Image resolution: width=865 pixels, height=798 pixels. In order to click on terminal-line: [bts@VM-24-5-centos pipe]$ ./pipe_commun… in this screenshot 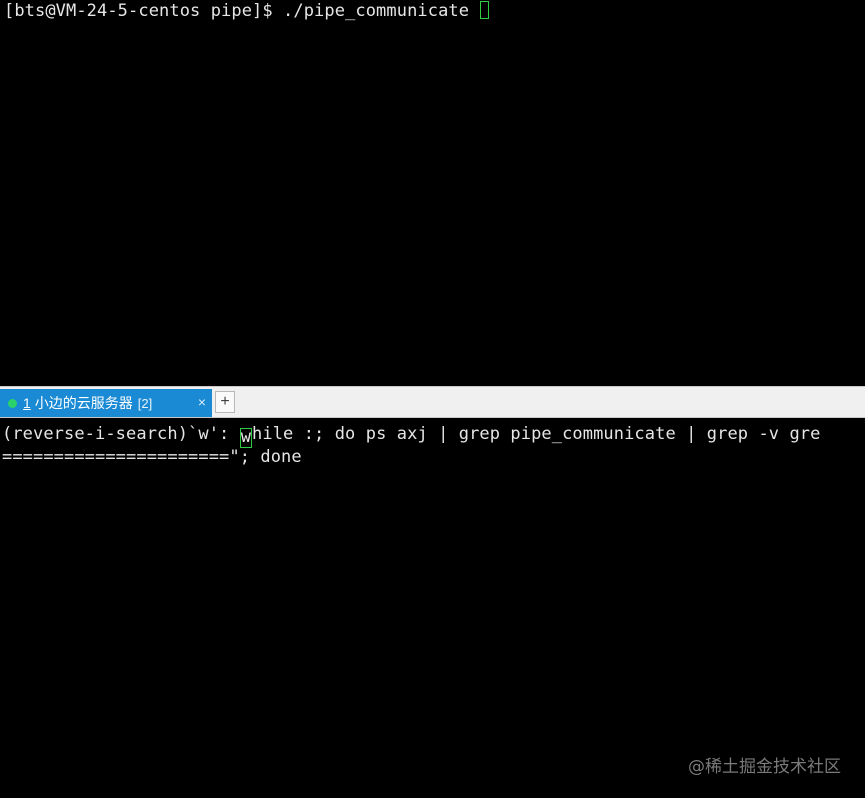, I will do `click(247, 11)`.